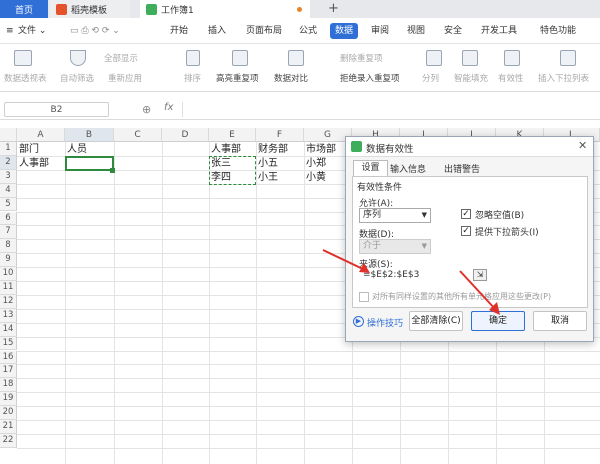 This screenshot has height=464, width=600. I want to click on annotation-arrows, so click(411, 282).